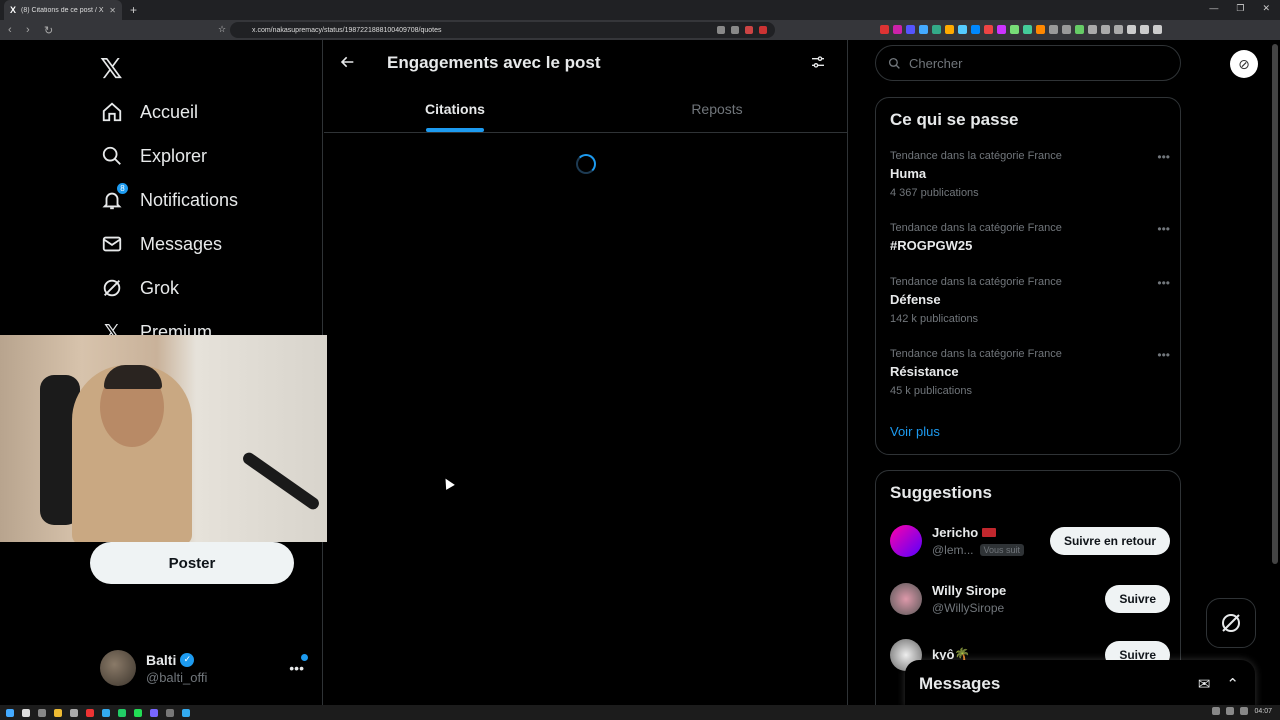 The height and width of the screenshot is (720, 1280). I want to click on wifi-icon, so click(1230, 711).